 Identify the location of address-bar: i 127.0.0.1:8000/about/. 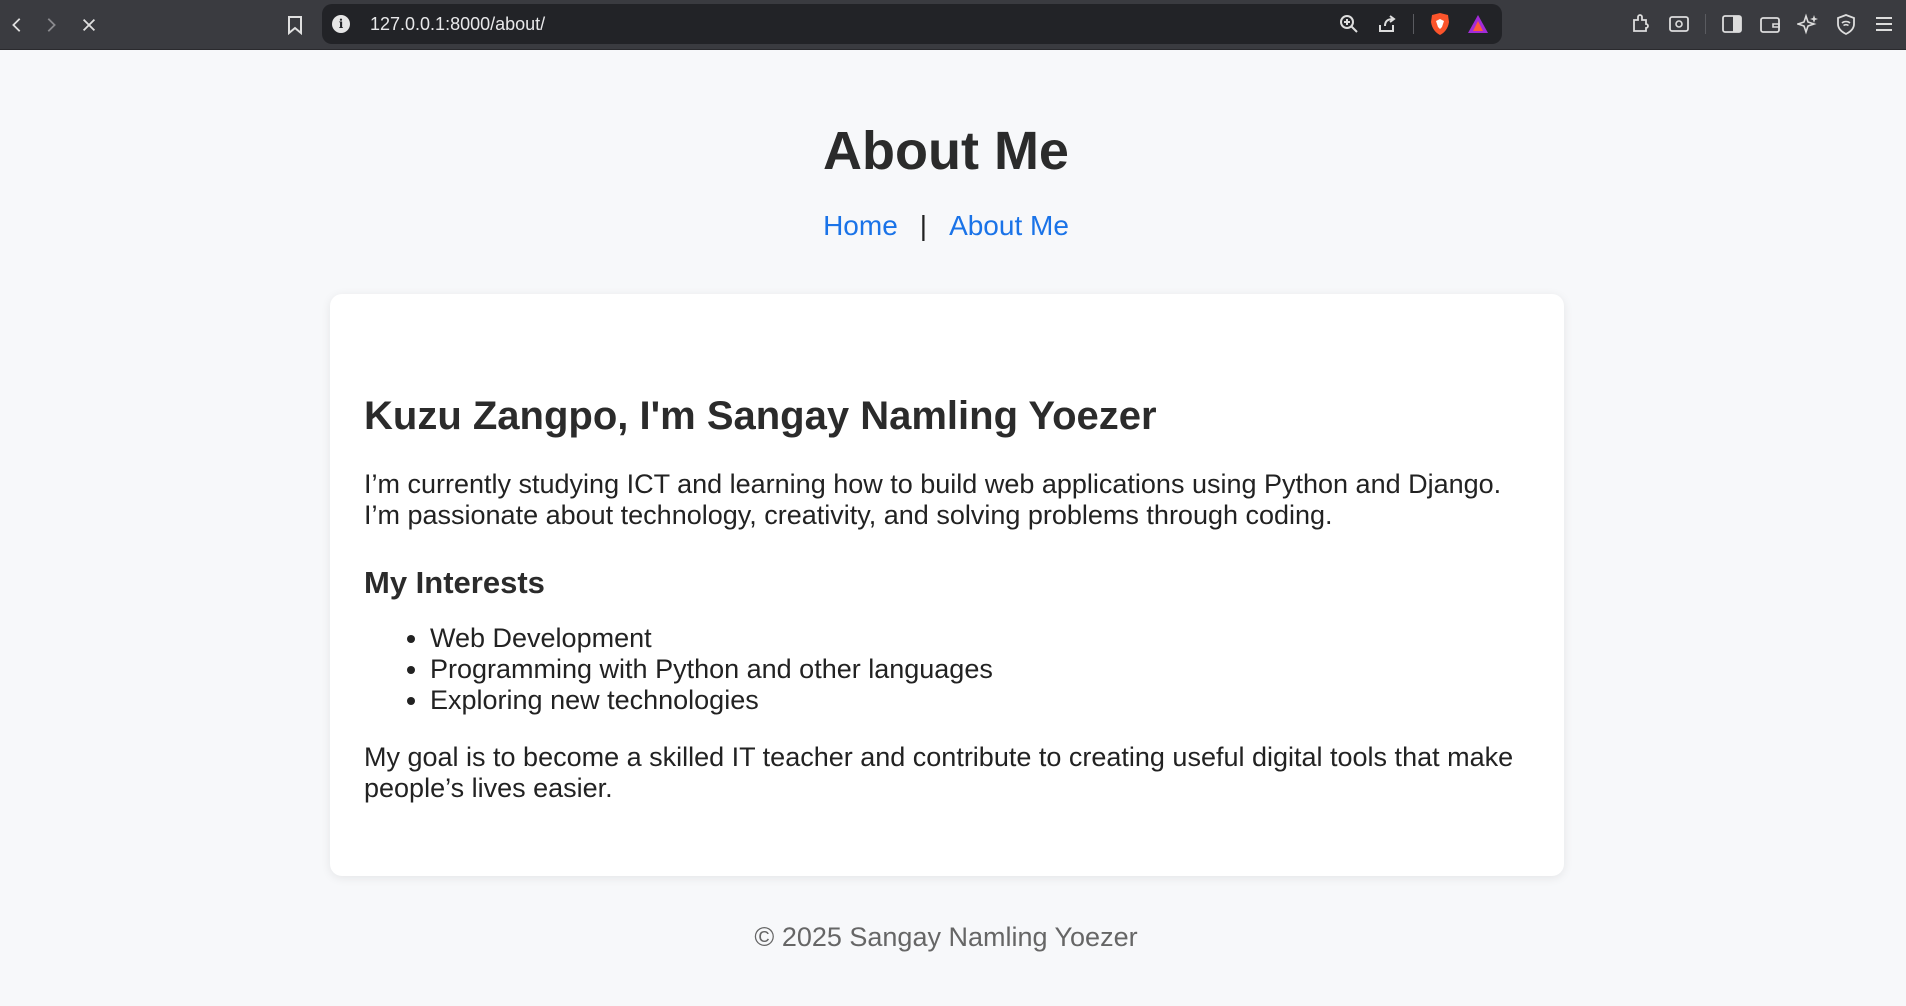
(912, 24).